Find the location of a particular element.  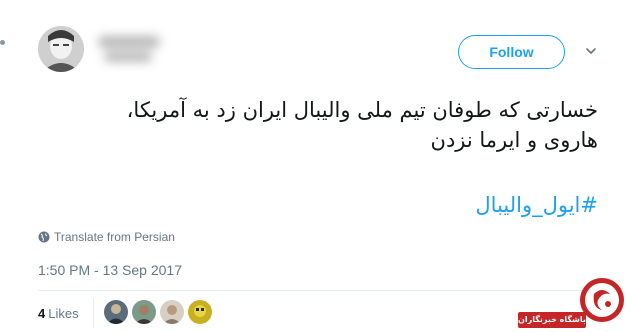

likes-label: Likes is located at coordinates (63, 313).